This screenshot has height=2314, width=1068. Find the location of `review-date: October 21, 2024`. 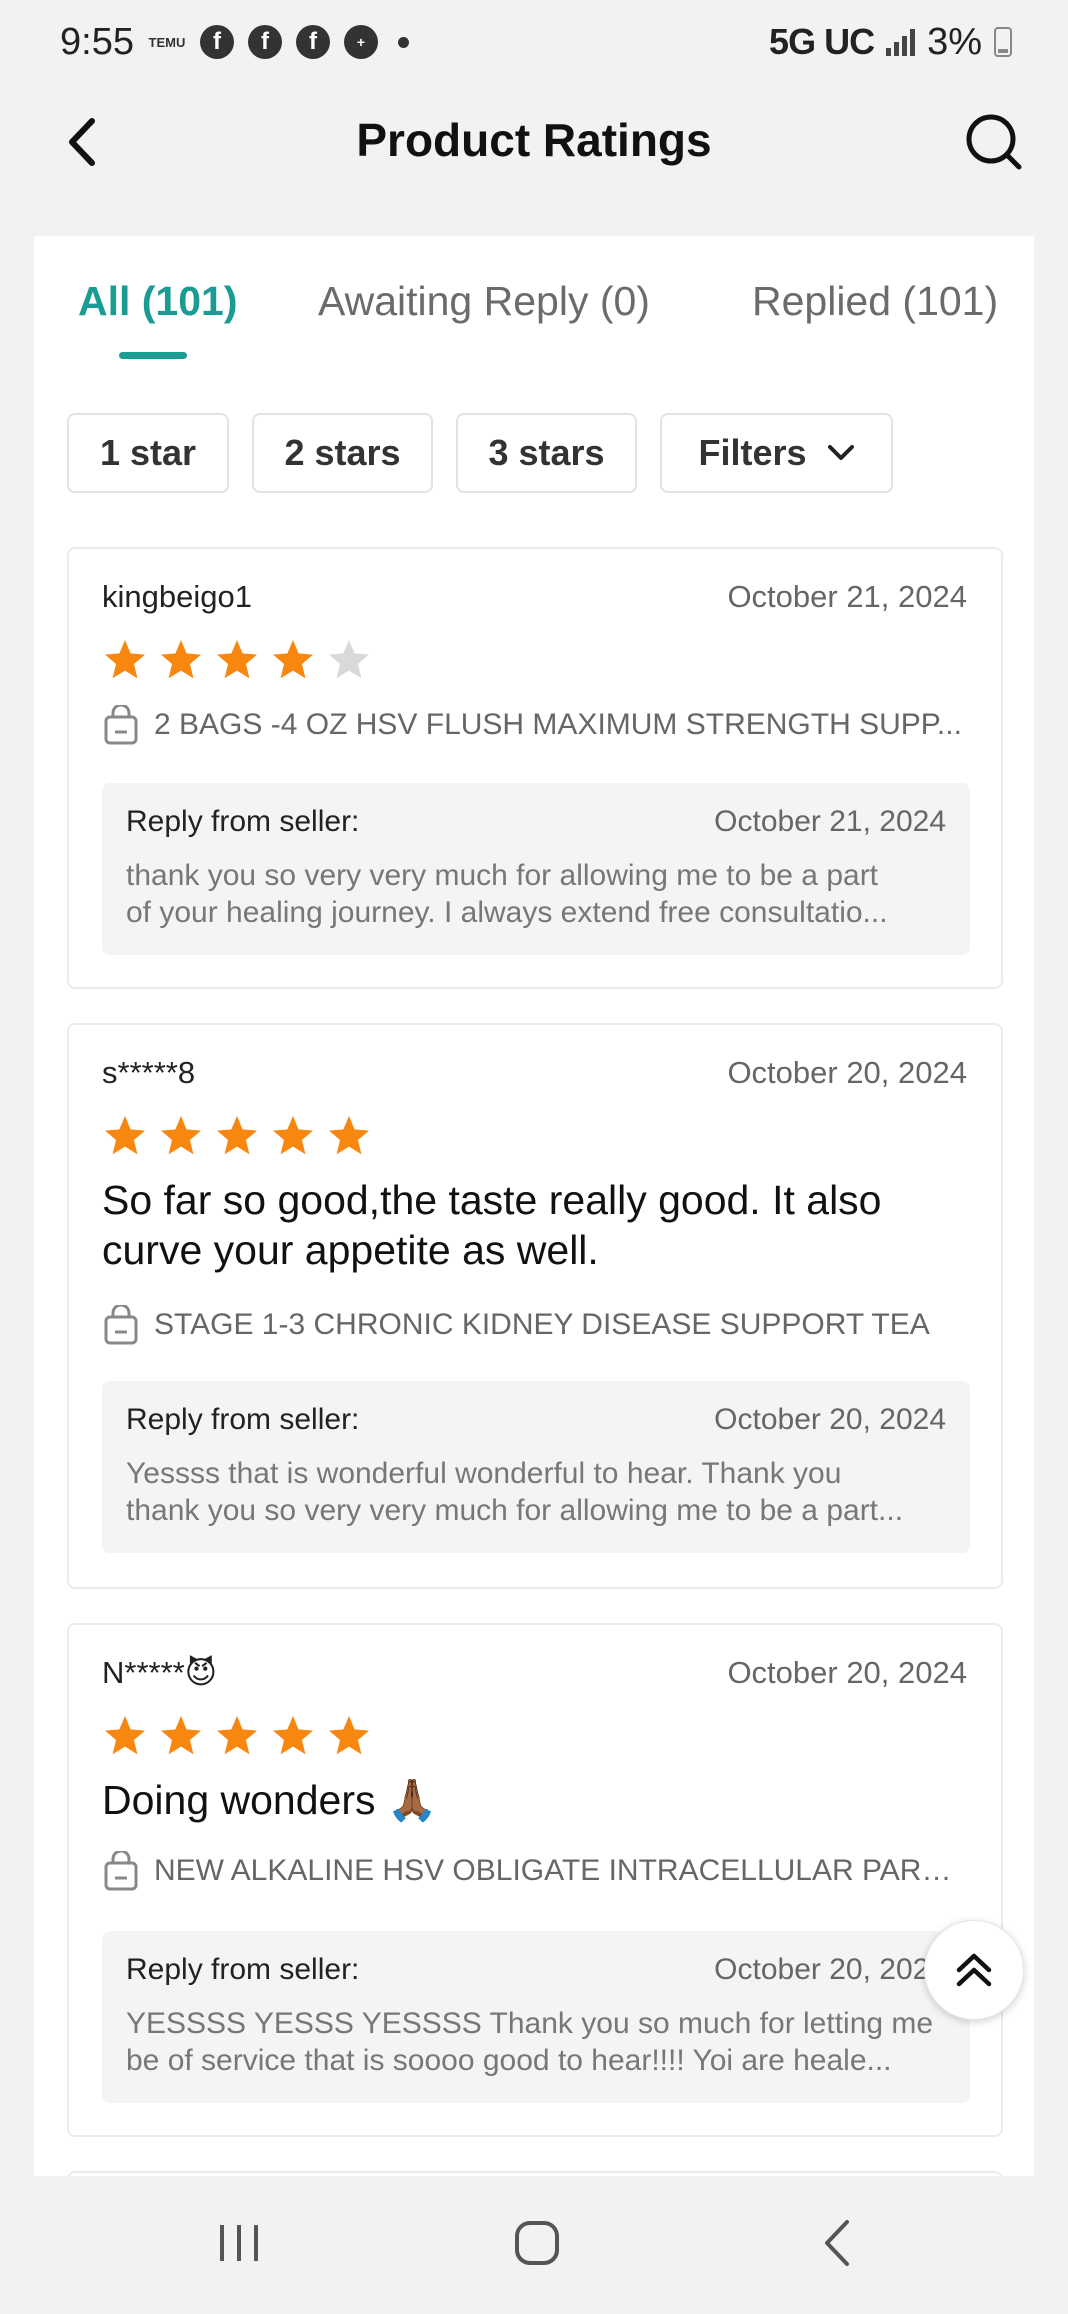

review-date: October 21, 2024 is located at coordinates (847, 596).